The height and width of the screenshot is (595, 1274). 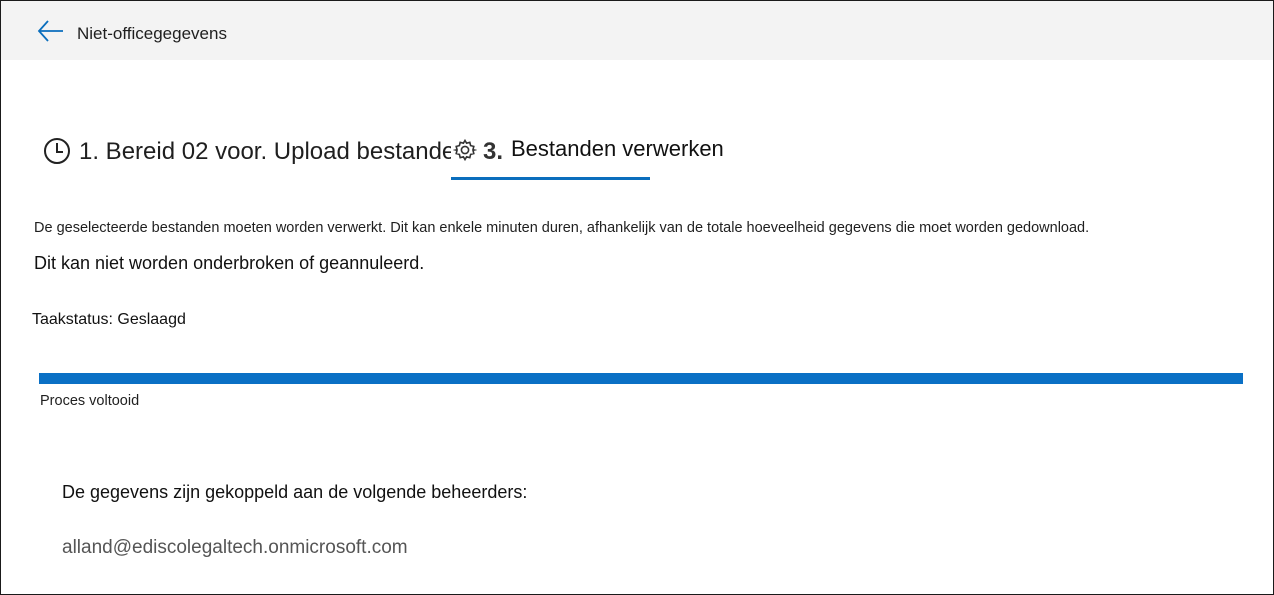 I want to click on progress-bar, so click(x=641, y=378).